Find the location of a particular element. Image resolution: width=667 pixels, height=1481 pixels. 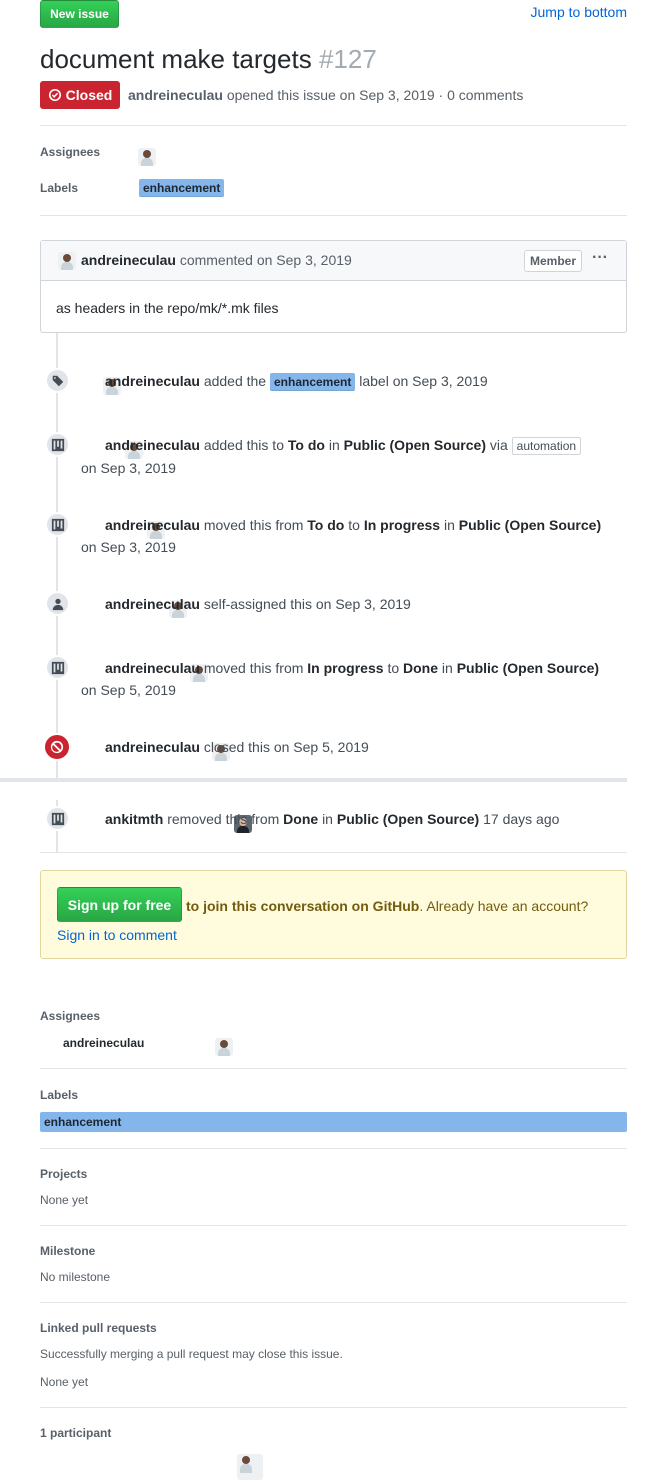

sidebar-milestone-heading: Milestone is located at coordinates (68, 1251).